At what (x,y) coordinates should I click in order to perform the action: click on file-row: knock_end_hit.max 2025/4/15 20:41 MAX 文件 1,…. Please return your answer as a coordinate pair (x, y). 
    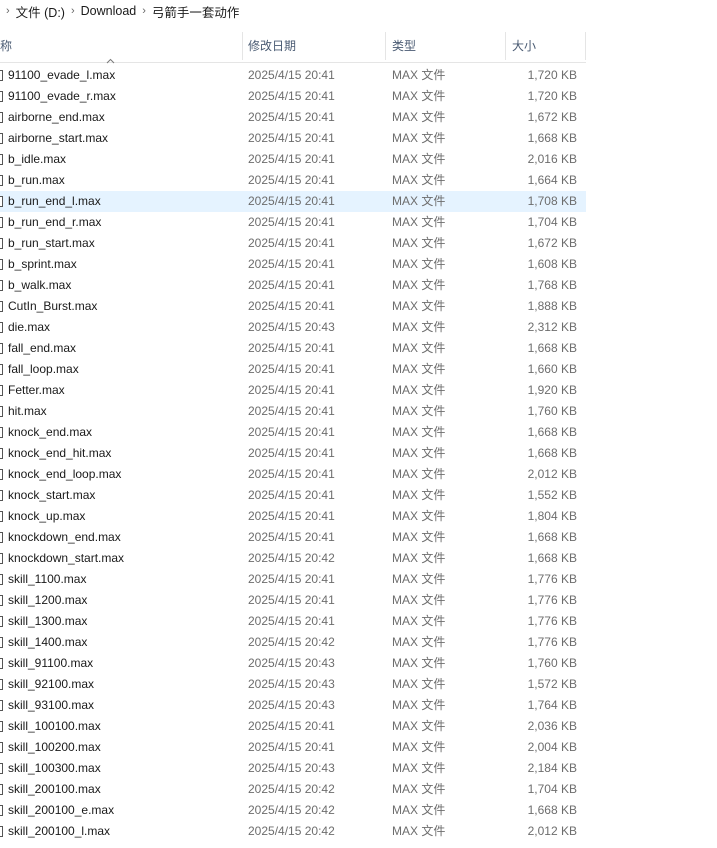
    Looking at the image, I should click on (293, 453).